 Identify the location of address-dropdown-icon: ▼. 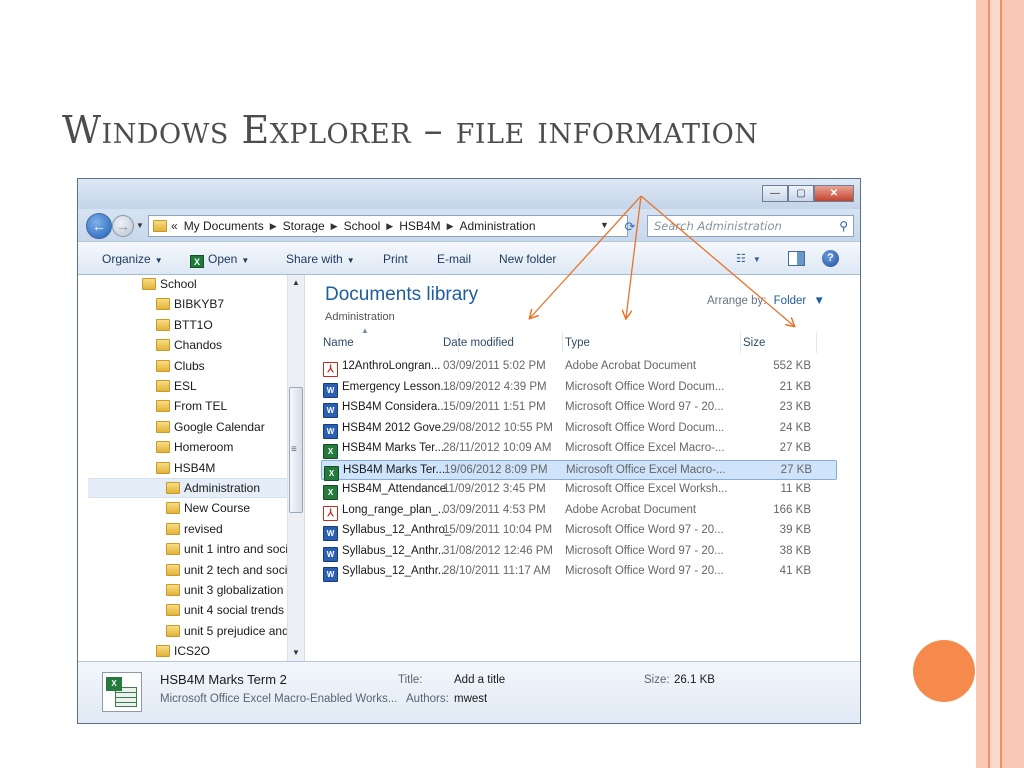
(604, 225).